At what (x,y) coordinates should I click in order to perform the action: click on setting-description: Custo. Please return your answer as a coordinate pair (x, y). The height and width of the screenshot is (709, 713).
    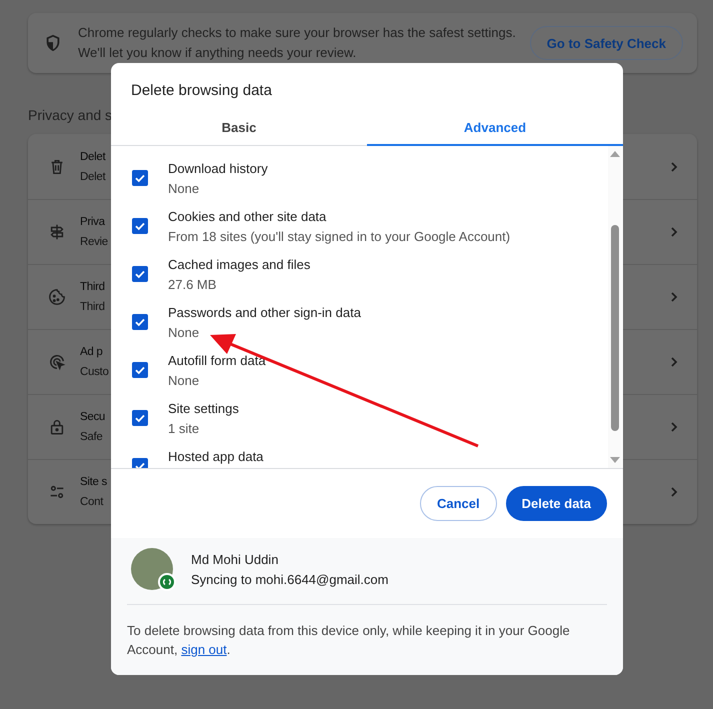
    Looking at the image, I should click on (94, 372).